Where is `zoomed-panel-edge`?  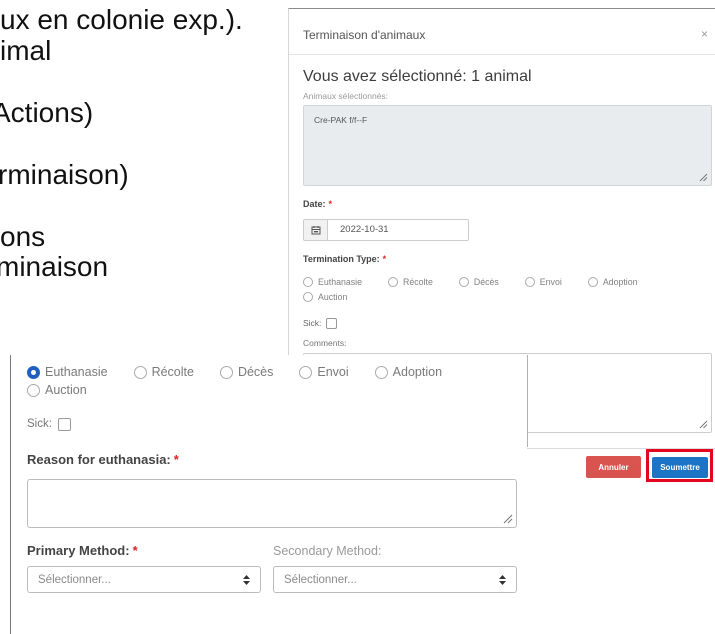
zoomed-panel-edge is located at coordinates (527, 401).